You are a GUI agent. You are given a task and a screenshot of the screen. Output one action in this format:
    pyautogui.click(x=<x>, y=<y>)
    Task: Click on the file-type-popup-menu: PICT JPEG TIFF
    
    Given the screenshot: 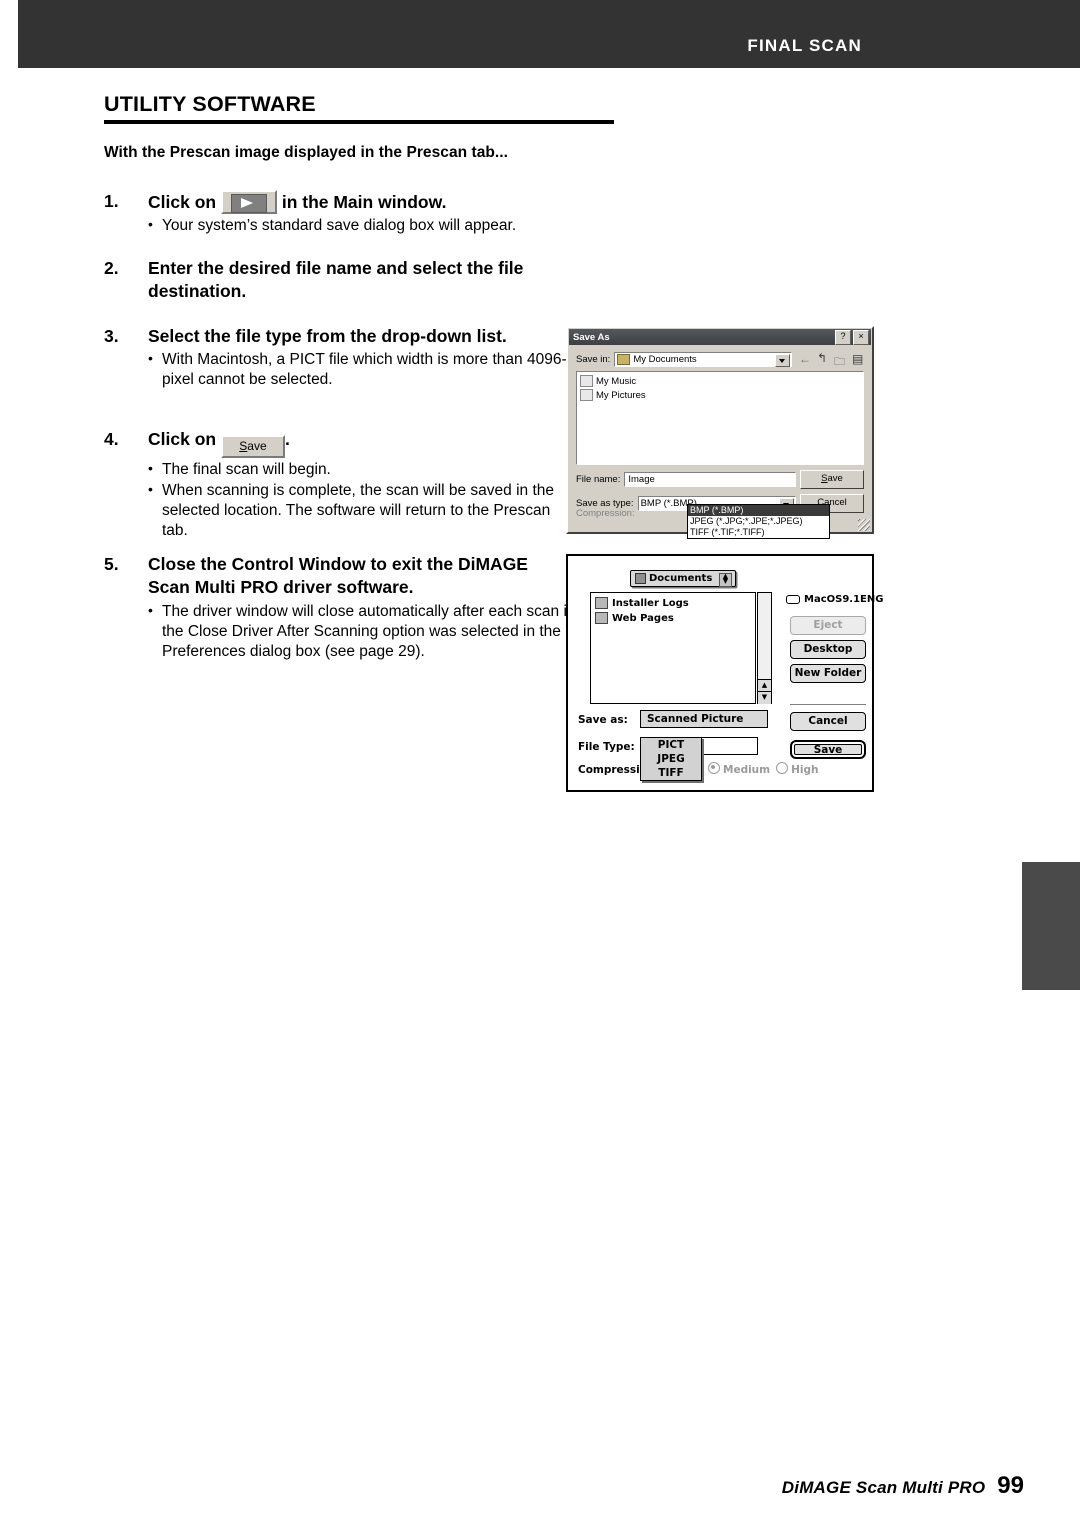 What is the action you would take?
    pyautogui.click(x=671, y=759)
    